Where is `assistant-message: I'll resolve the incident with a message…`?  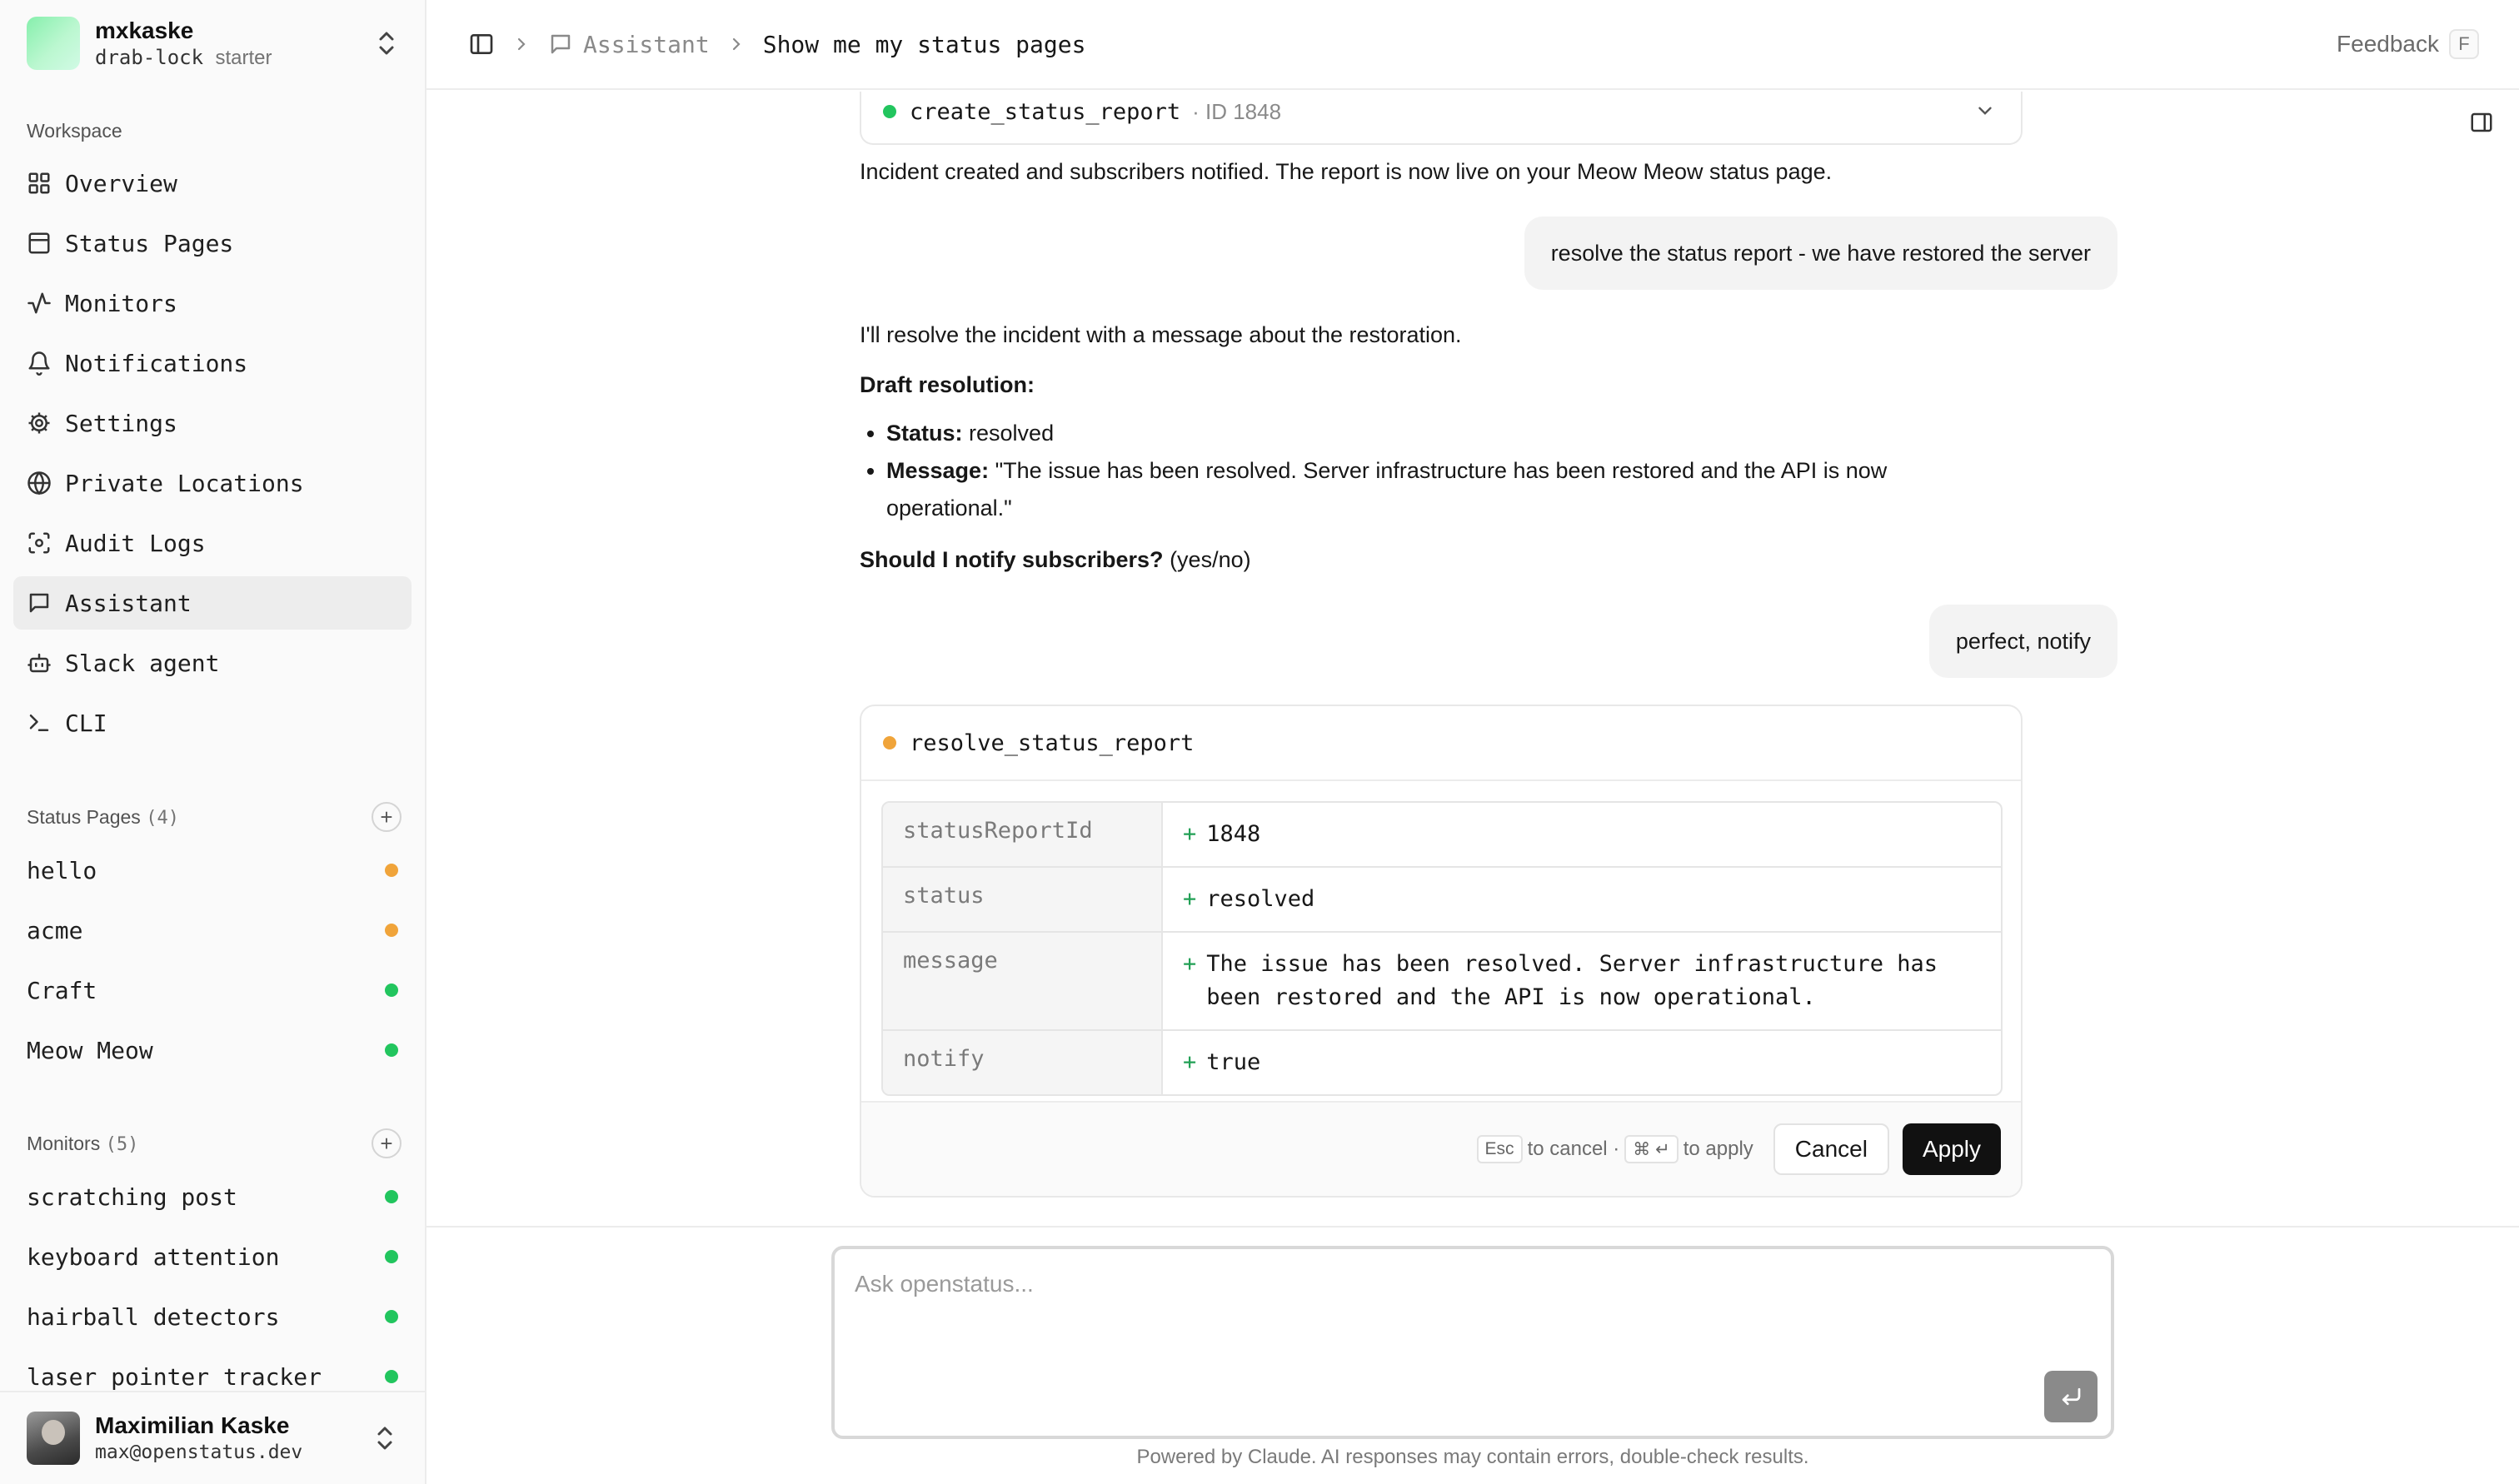 assistant-message: I'll resolve the incident with a message… is located at coordinates (1161, 334).